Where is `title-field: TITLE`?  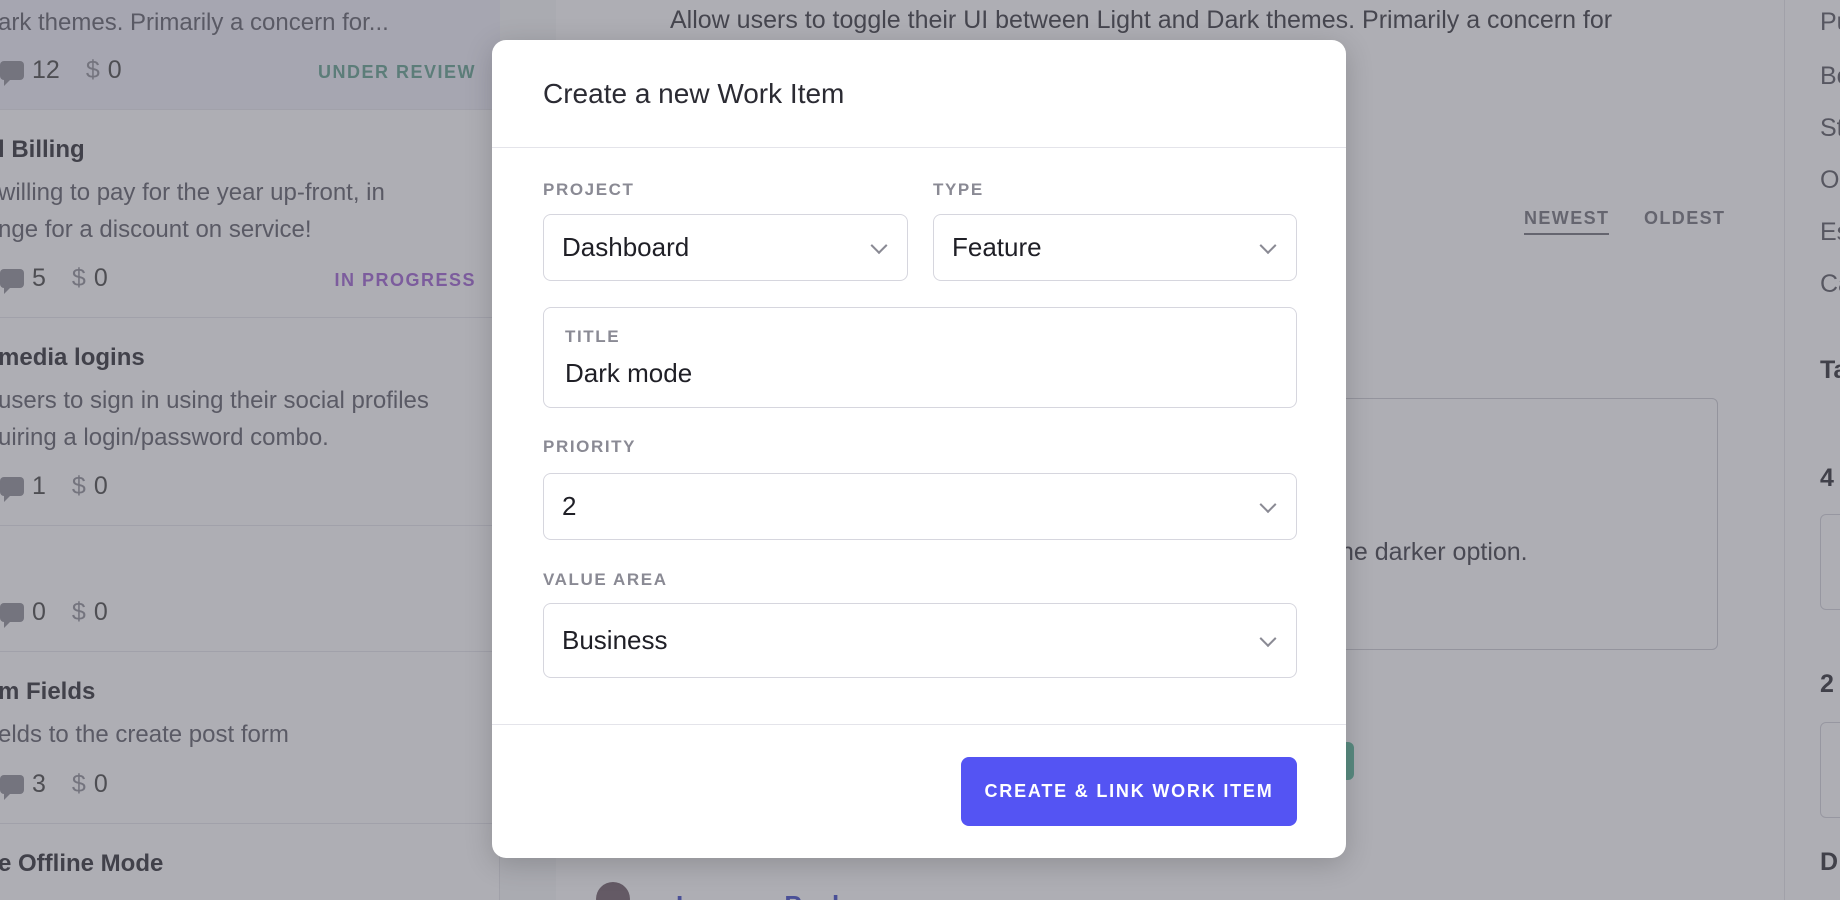
title-field: TITLE is located at coordinates (920, 357).